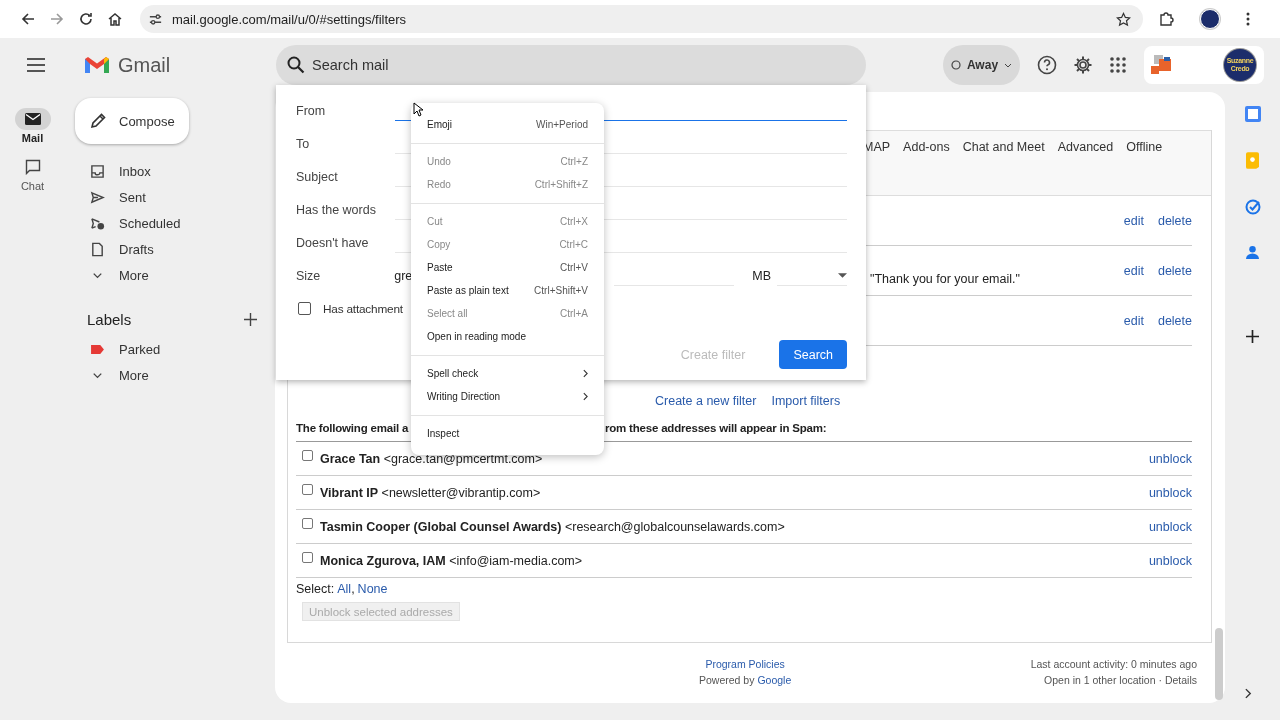 This screenshot has height=720, width=1280. Describe the element at coordinates (303, 143) in the screenshot. I see `field-label: To` at that location.